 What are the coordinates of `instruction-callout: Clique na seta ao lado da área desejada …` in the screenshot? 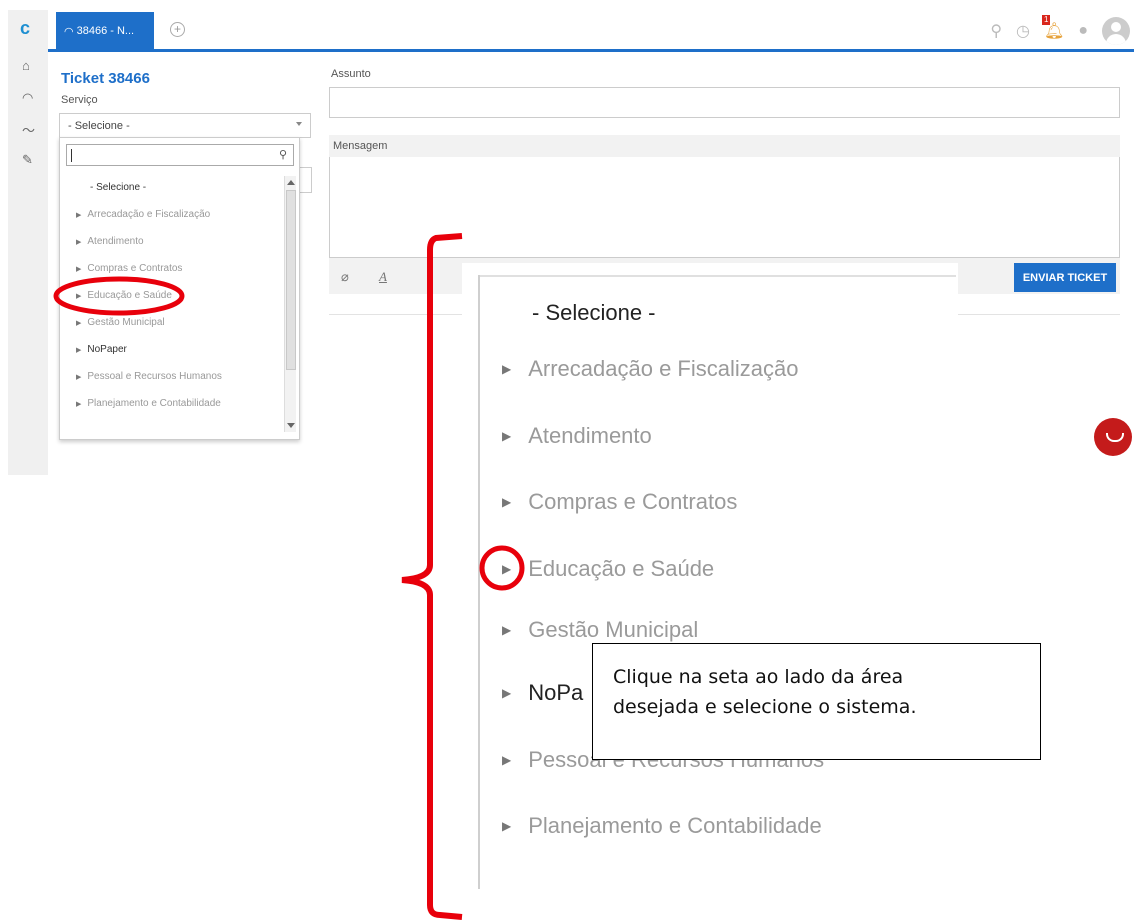 It's located at (816, 701).